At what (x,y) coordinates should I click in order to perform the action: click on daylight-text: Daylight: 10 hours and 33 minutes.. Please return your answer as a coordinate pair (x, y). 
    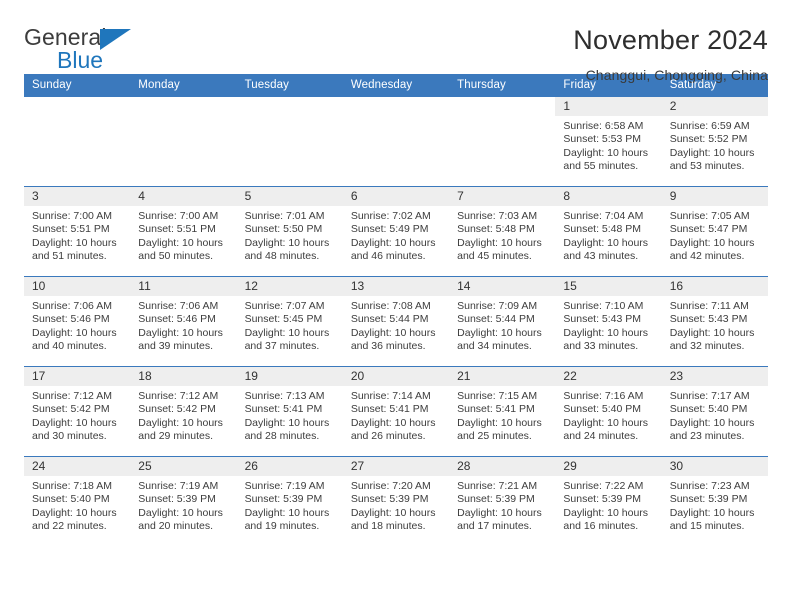
    Looking at the image, I should click on (606, 339).